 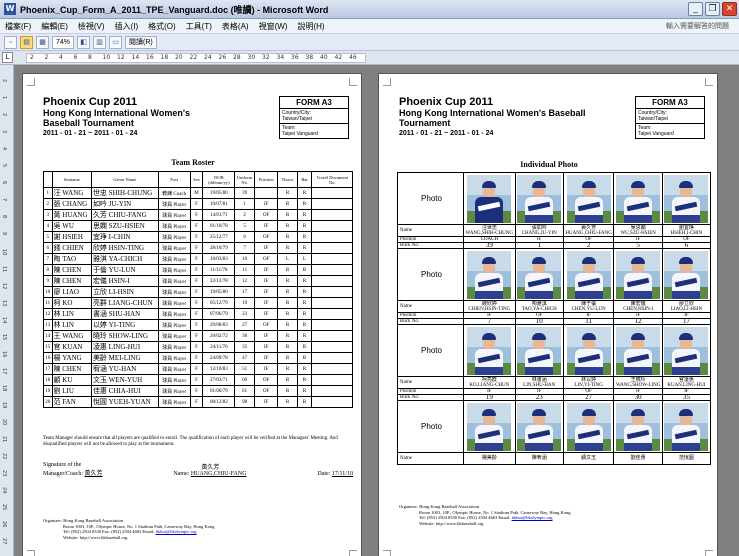 I want to click on table-cell: 雅淇 YA-CHICH, so click(x=124, y=259).